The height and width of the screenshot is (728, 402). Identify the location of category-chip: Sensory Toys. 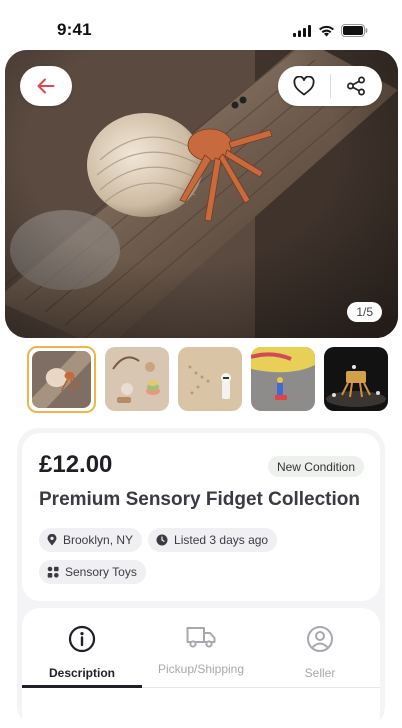
(92, 572).